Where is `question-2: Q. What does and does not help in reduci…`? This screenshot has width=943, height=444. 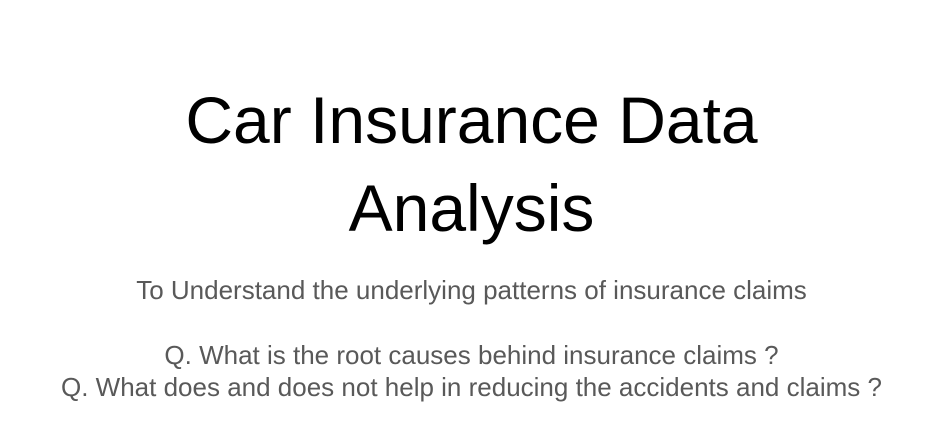 question-2: Q. What does and does not help in reduci… is located at coordinates (471, 387).